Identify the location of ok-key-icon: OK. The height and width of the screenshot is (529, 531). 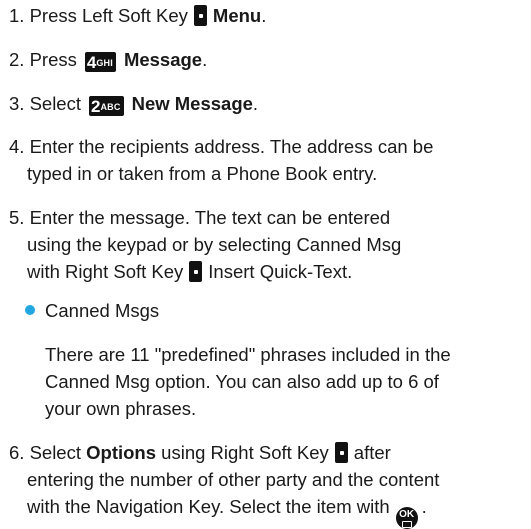
(406, 518).